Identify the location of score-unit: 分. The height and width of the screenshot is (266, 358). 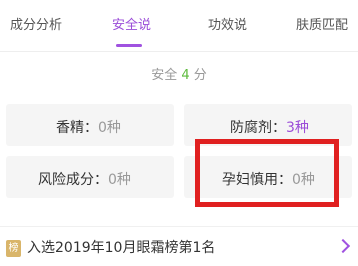
(200, 75).